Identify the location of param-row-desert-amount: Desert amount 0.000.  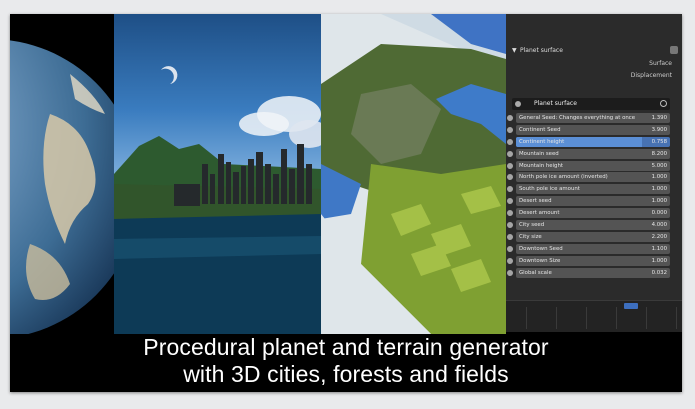
(594, 213).